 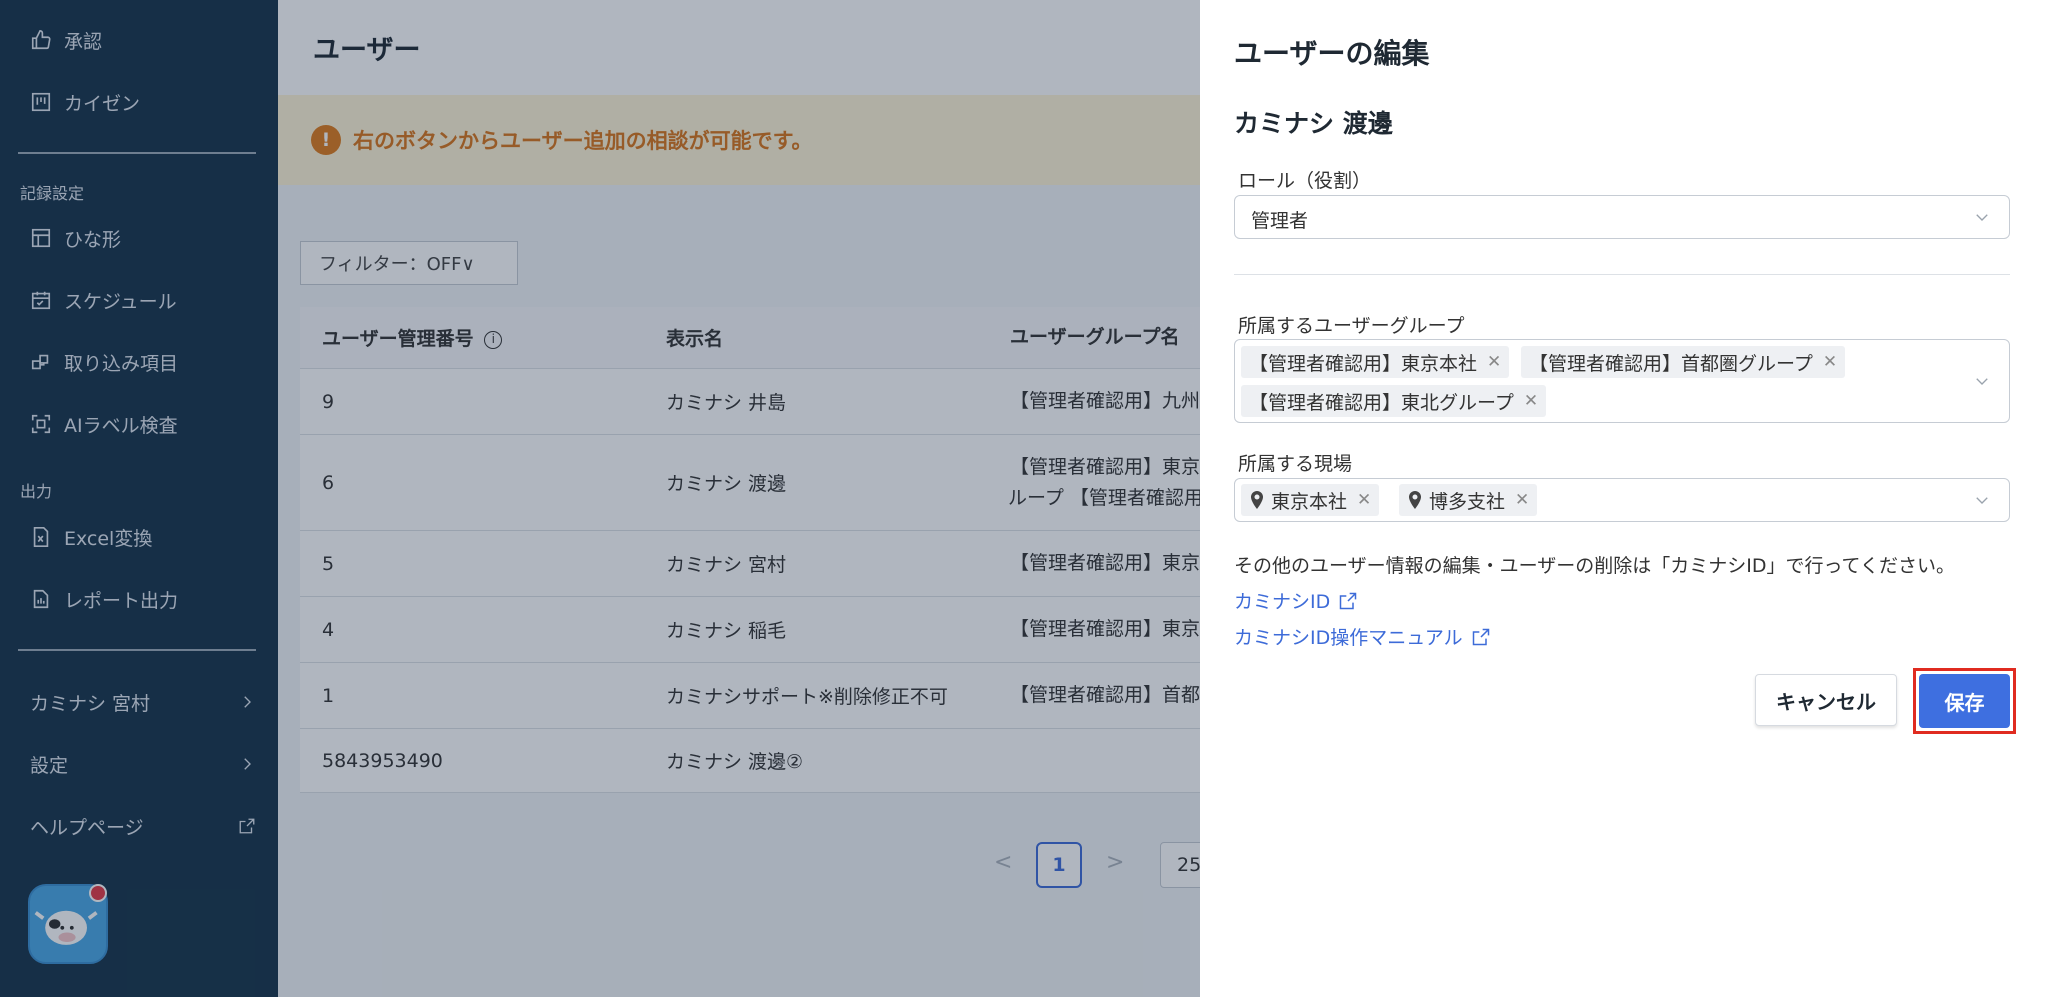 What do you see at coordinates (1351, 326) in the screenshot?
I see `user-groups-label: 所属するユーザーグループ` at bounding box center [1351, 326].